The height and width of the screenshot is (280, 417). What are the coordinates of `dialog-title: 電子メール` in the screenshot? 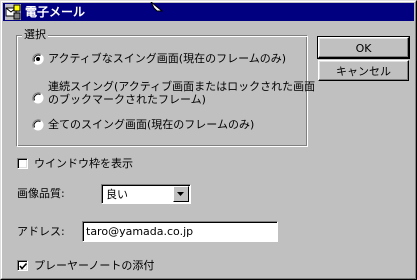 It's located at (55, 12).